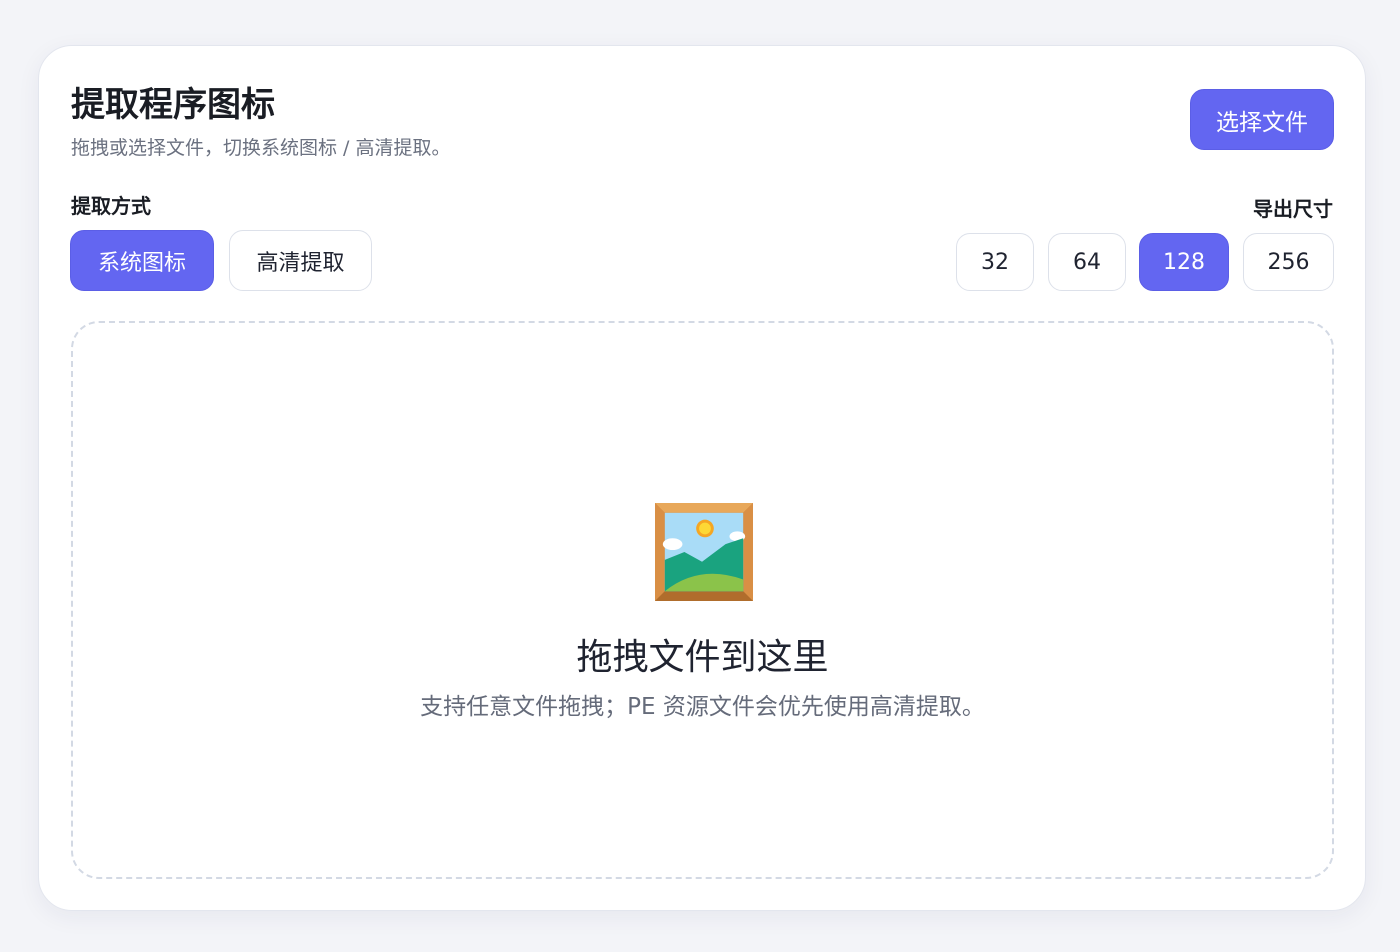 The width and height of the screenshot is (1400, 952). I want to click on select-file-button: 选择文件, so click(1262, 119).